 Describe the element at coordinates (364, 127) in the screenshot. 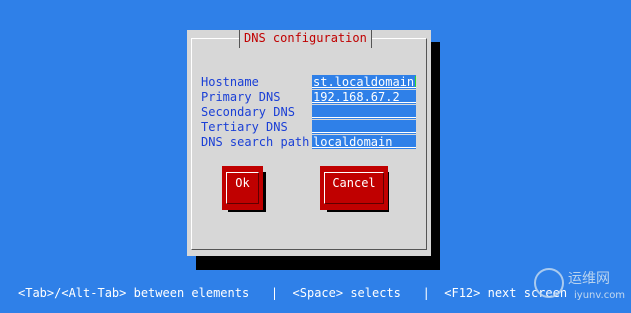

I see `tertiary-dns-input` at that location.